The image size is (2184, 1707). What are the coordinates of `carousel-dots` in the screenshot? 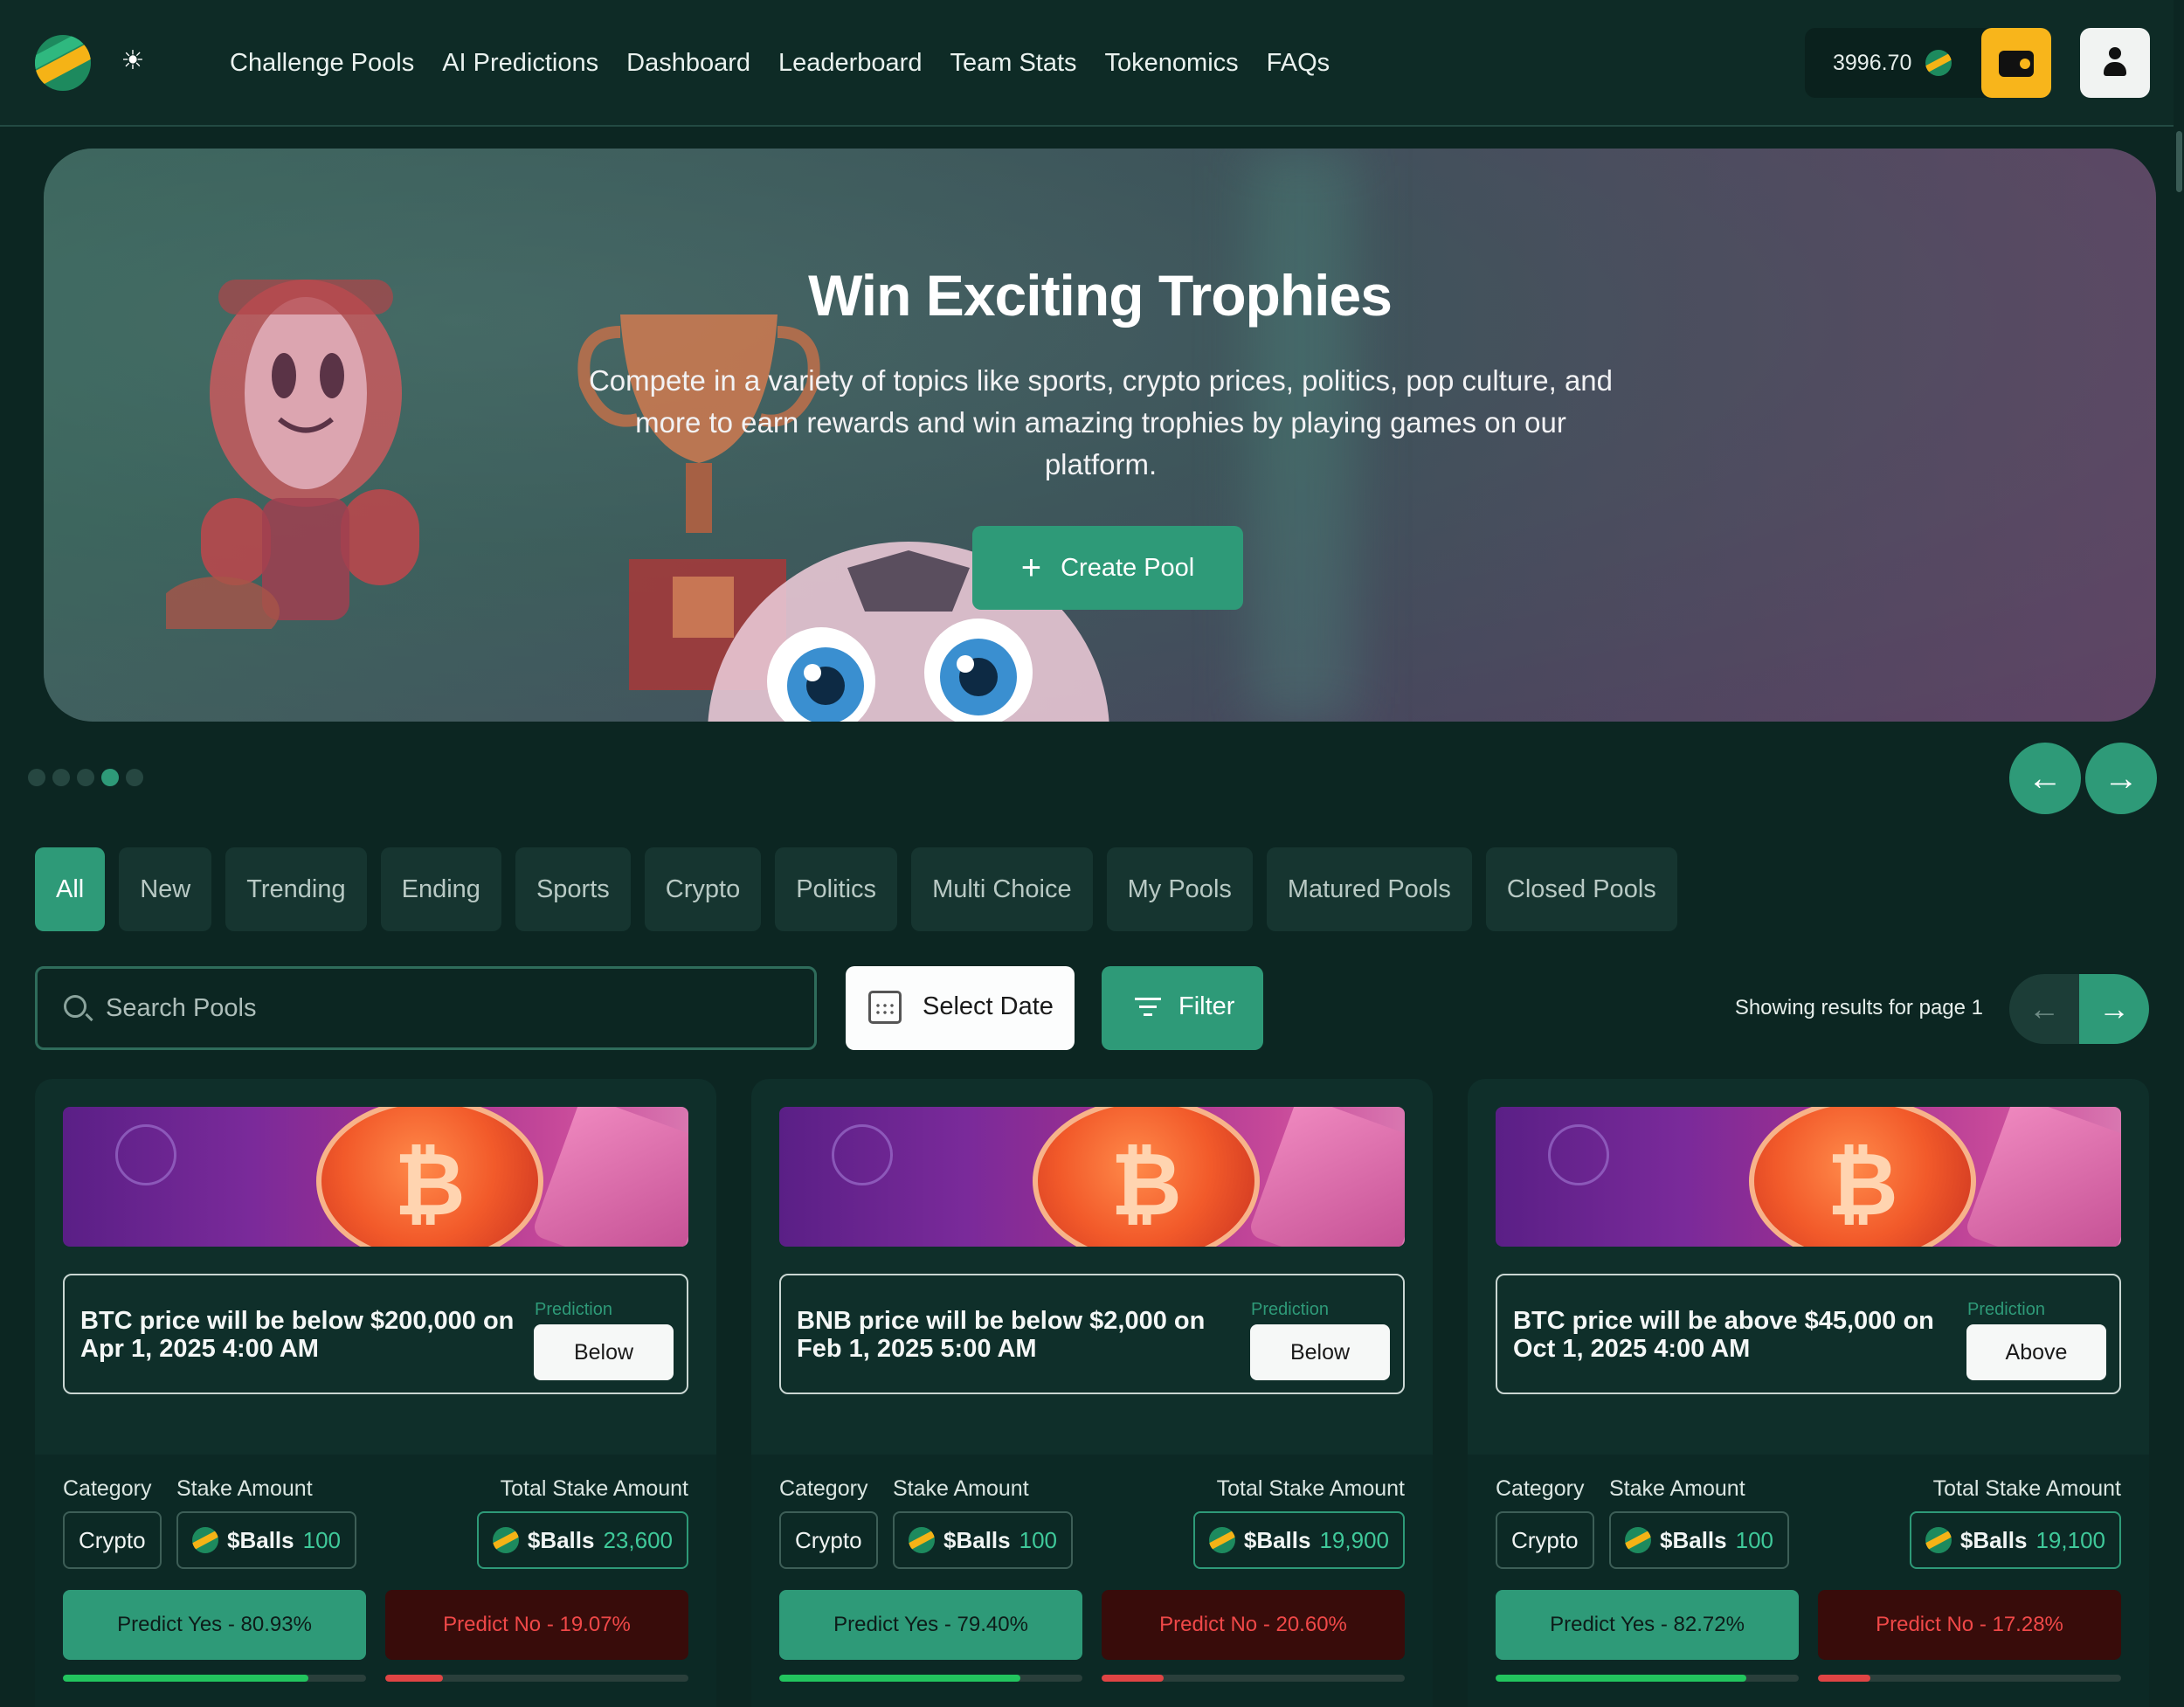 It's located at (85, 777).